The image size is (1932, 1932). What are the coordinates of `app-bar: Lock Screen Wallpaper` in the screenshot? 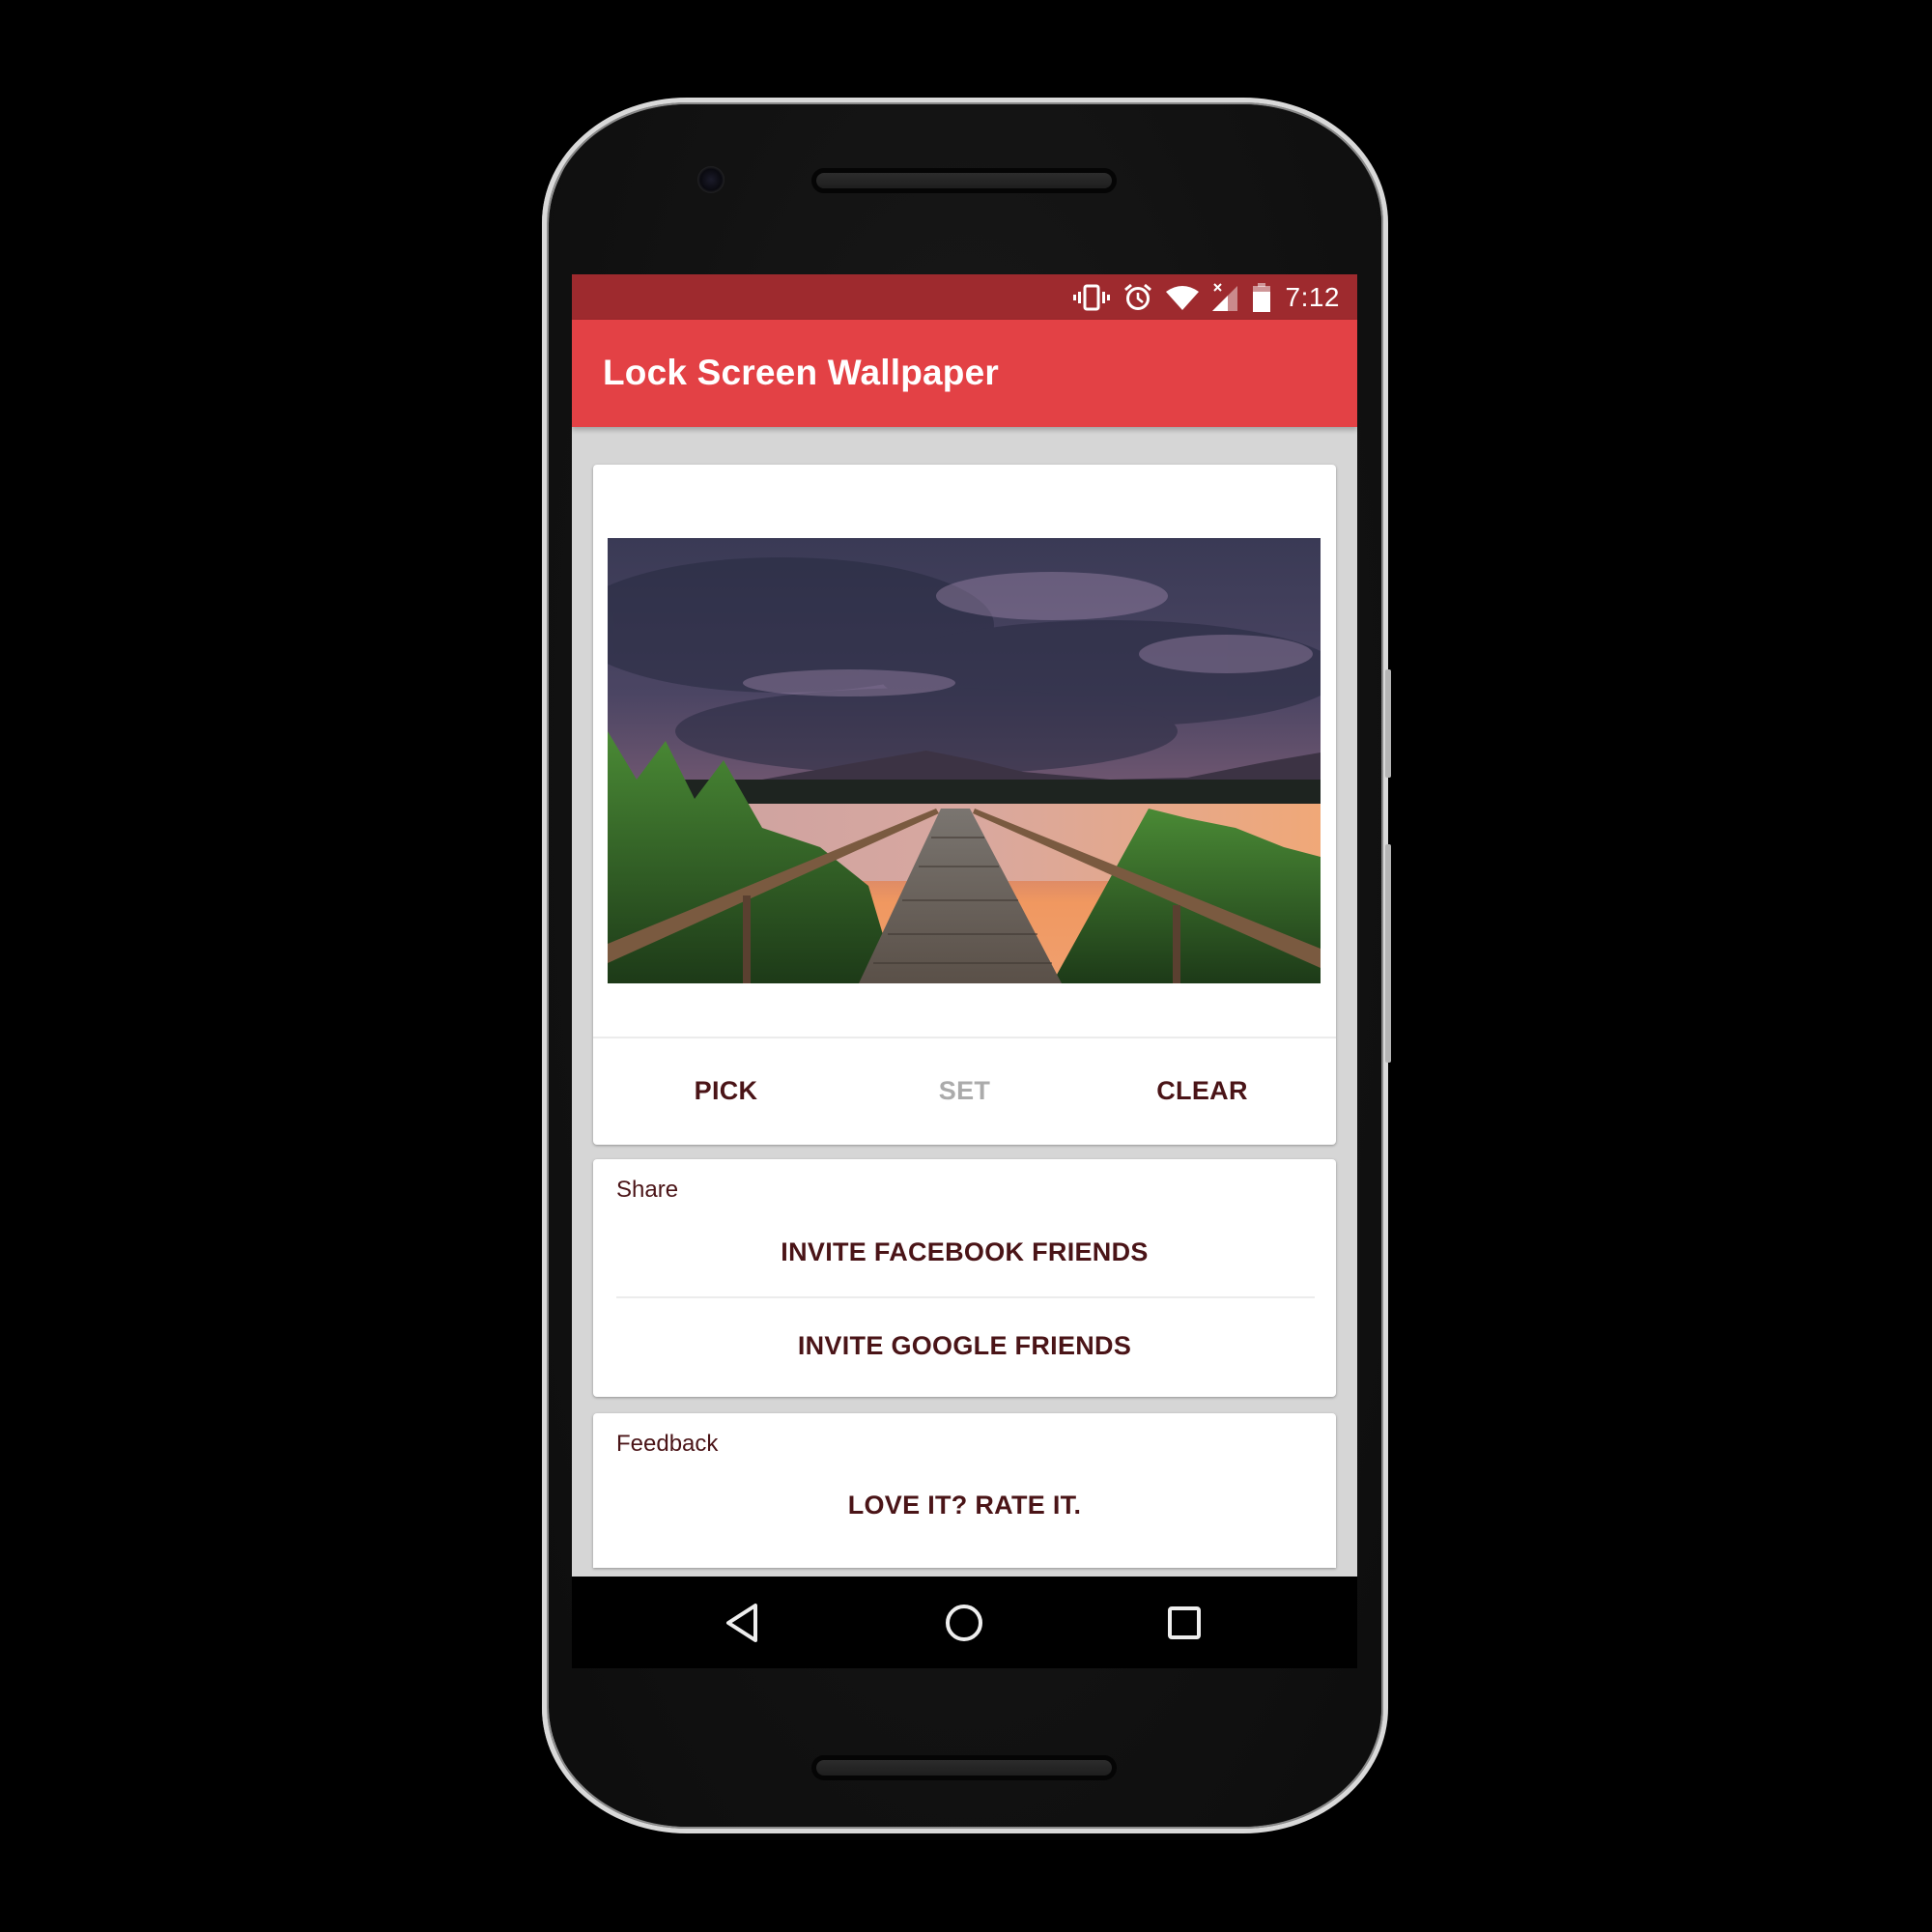 It's located at (964, 373).